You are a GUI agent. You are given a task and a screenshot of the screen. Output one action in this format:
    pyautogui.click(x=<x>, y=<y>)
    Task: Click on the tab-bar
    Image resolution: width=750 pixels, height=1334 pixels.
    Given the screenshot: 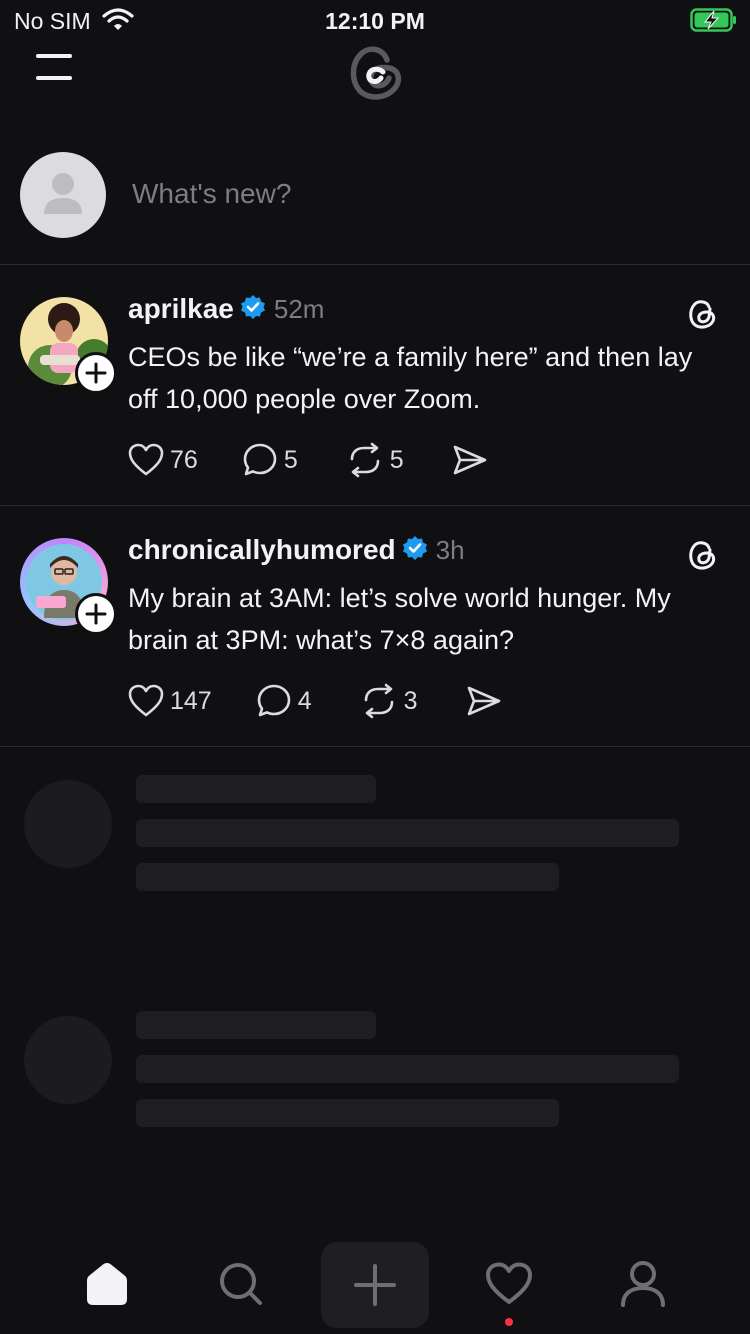 What is the action you would take?
    pyautogui.click(x=375, y=1285)
    